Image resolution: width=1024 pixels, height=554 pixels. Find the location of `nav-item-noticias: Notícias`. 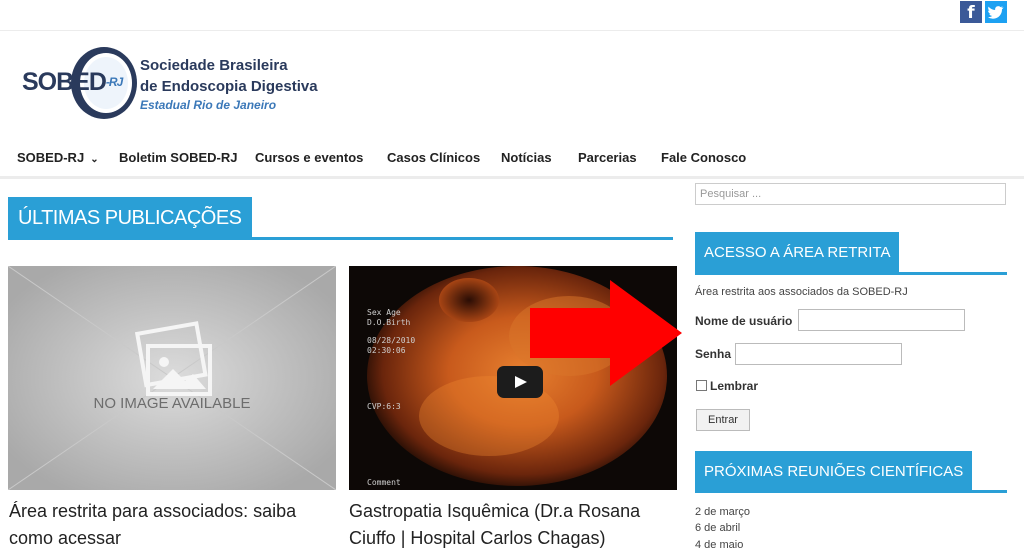

nav-item-noticias: Notícias is located at coordinates (526, 157).